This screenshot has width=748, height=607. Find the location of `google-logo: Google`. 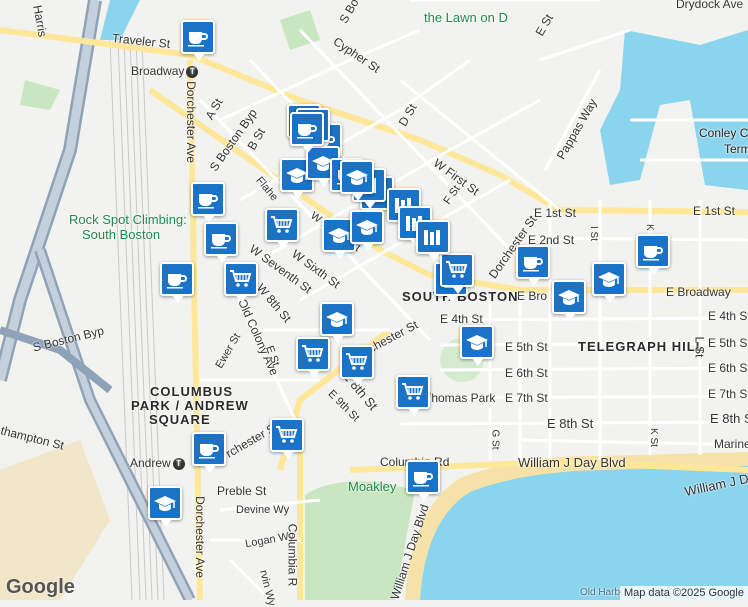

google-logo: Google is located at coordinates (40, 587).